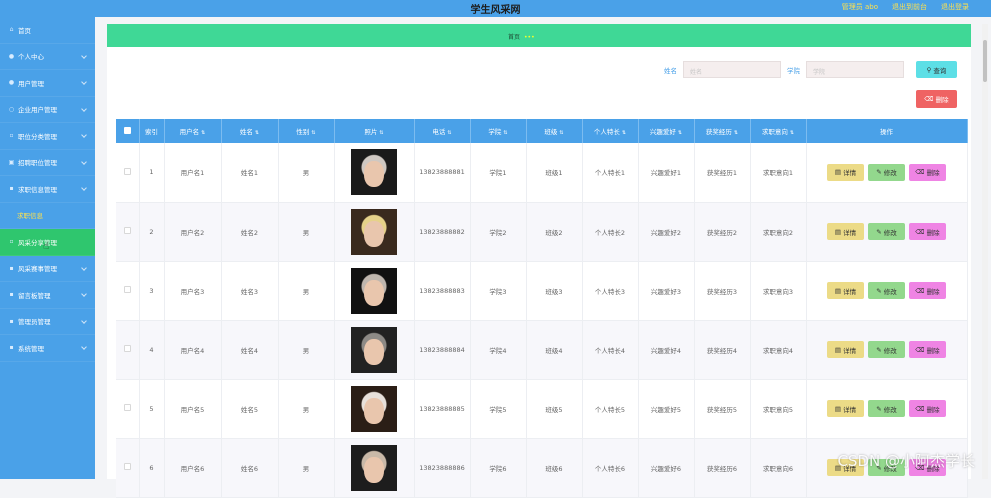 Image resolution: width=991 pixels, height=498 pixels. What do you see at coordinates (47, 189) in the screenshot?
I see `sidebar-item-job-seeking: ▪求职信息管理` at bounding box center [47, 189].